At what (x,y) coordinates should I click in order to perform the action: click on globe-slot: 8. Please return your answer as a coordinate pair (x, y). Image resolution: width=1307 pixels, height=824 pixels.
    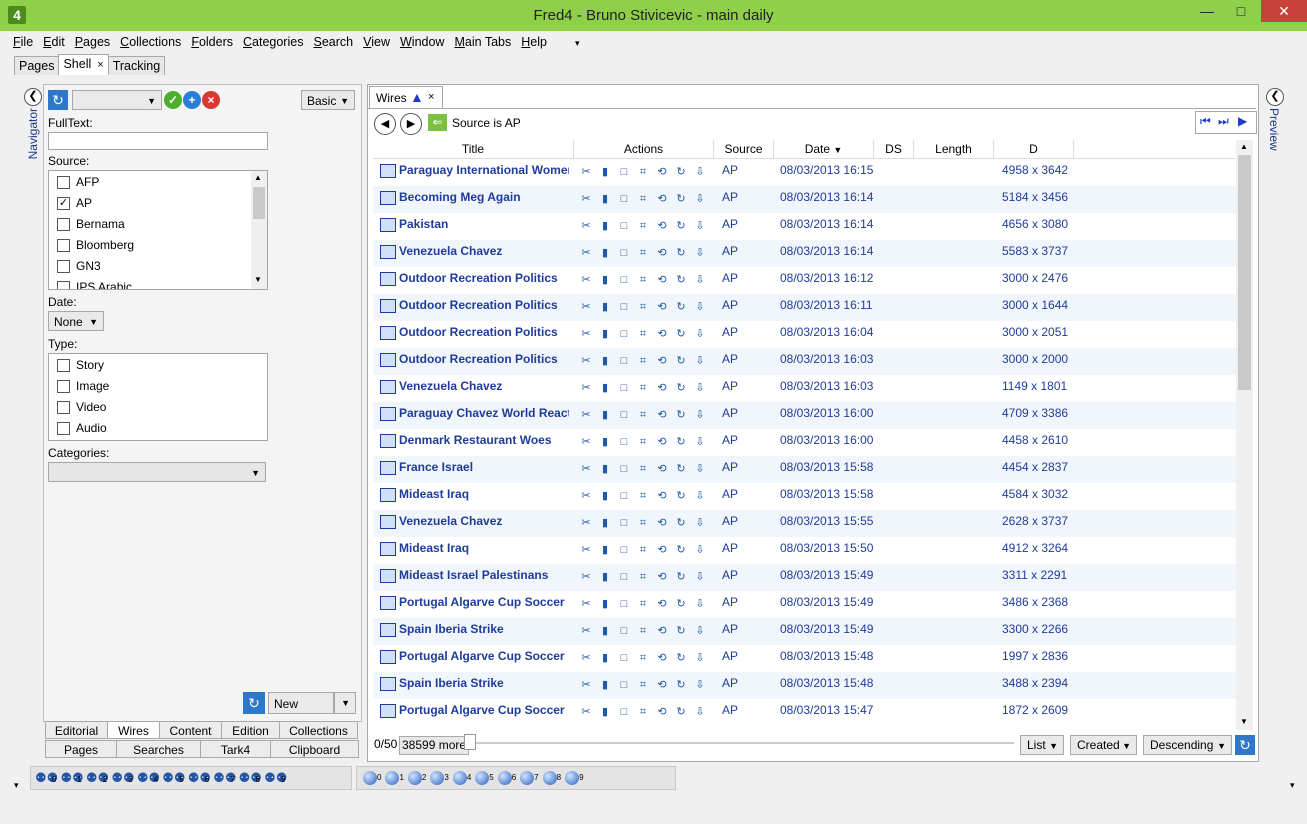
    Looking at the image, I should click on (551, 778).